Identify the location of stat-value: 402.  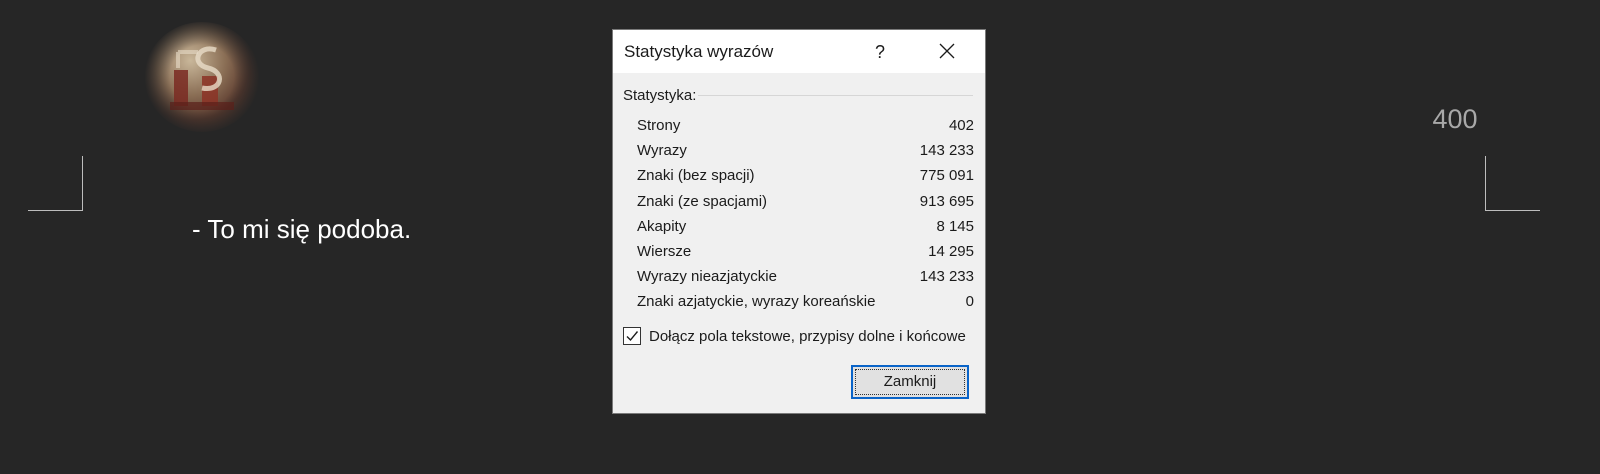
(961, 125).